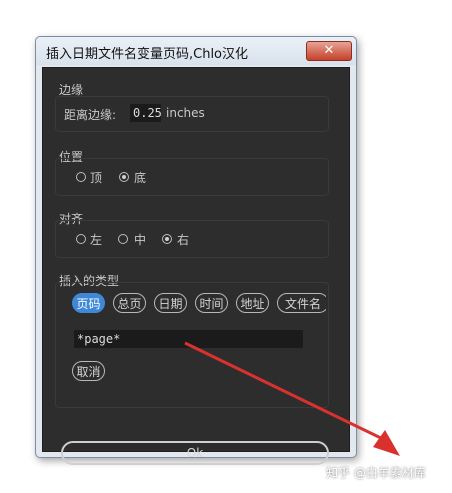  What do you see at coordinates (376, 473) in the screenshot?
I see `watermark: 知乎 @白羊素材库` at bounding box center [376, 473].